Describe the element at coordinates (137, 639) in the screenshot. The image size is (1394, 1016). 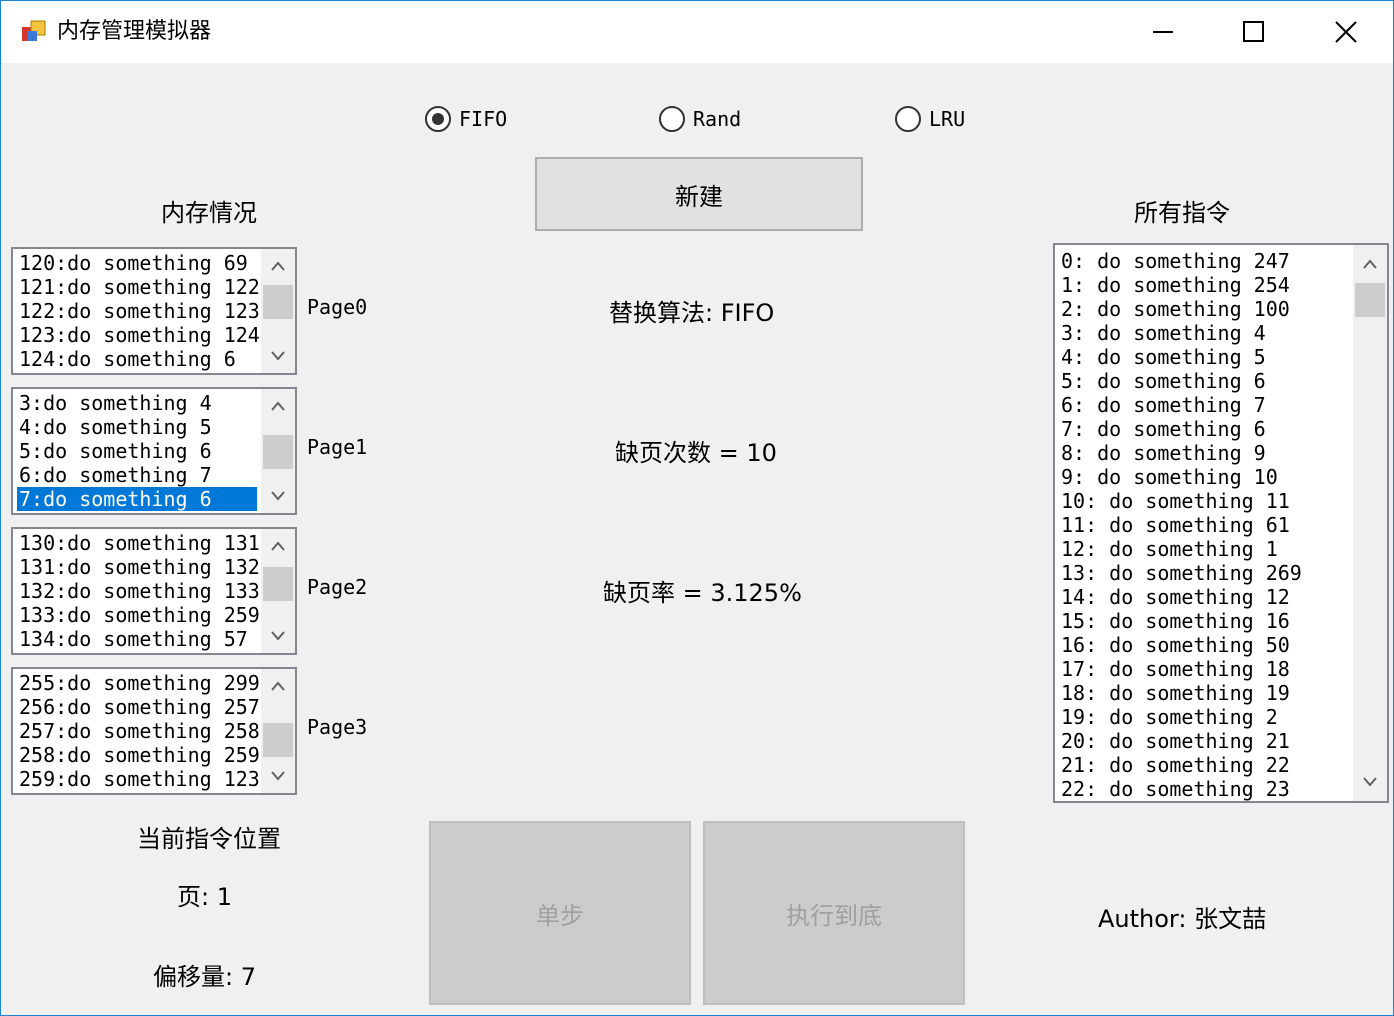
I see `list-item: 134:do something 57` at that location.